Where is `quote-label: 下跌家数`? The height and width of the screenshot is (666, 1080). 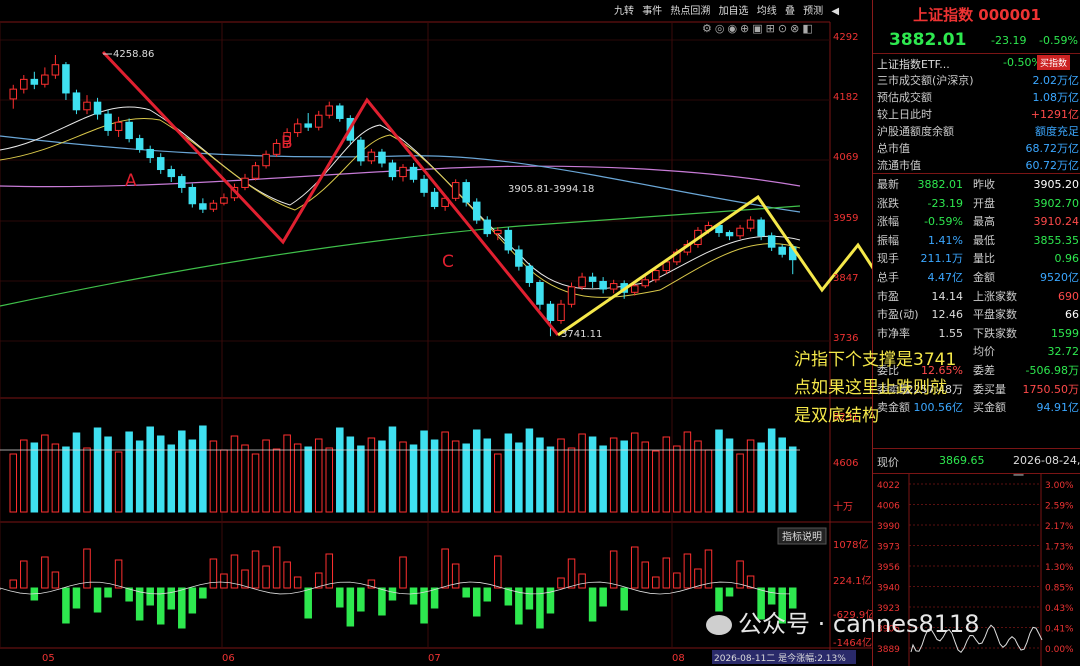
quote-label: 下跌家数 is located at coordinates (995, 333).